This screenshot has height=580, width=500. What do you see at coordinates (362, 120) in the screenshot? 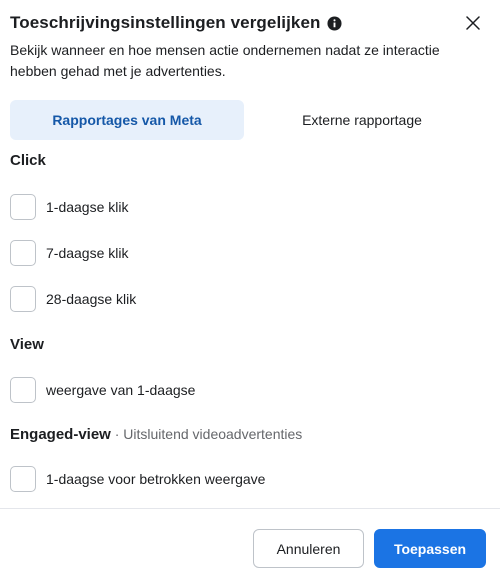
I see `tab-external-reporting: Externe rapportage` at bounding box center [362, 120].